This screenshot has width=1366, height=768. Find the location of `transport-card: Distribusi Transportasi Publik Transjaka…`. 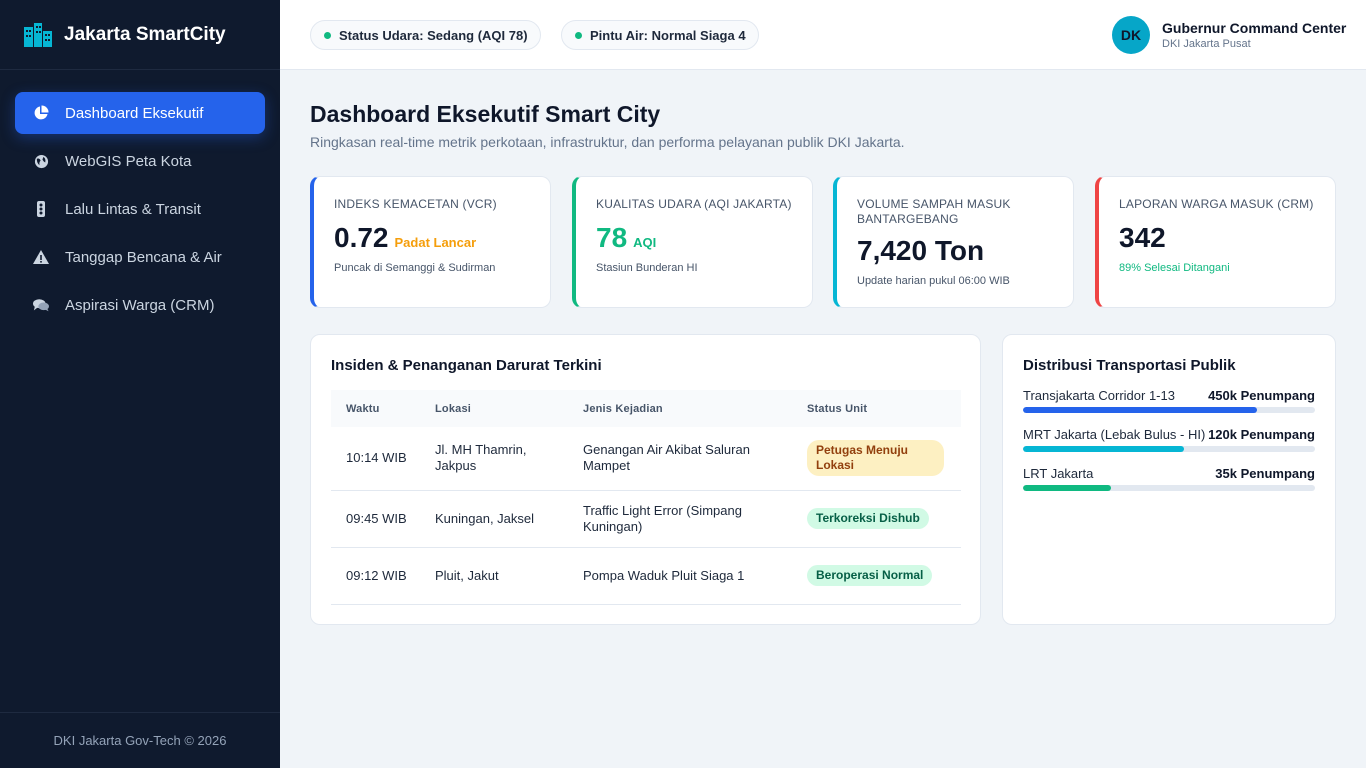

transport-card: Distribusi Transportasi Publik Transjaka… is located at coordinates (1169, 479).